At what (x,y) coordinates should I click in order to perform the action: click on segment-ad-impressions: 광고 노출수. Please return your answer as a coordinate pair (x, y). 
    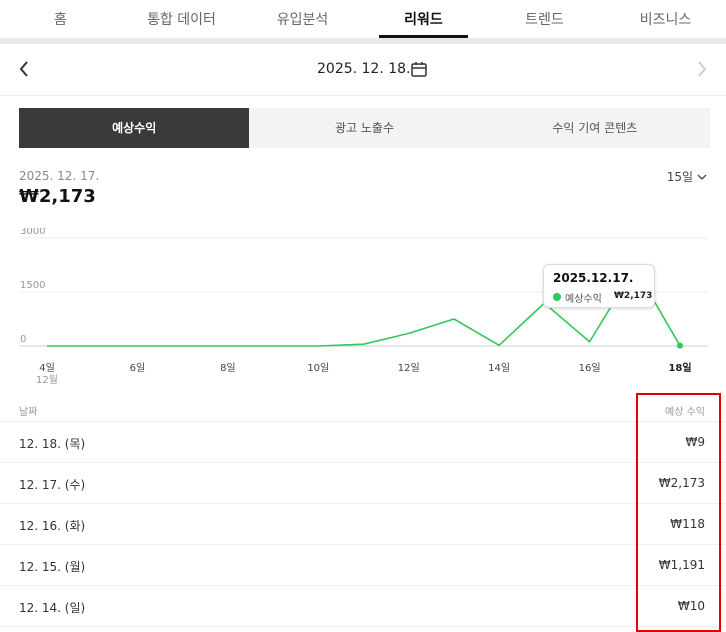
    Looking at the image, I should click on (364, 128).